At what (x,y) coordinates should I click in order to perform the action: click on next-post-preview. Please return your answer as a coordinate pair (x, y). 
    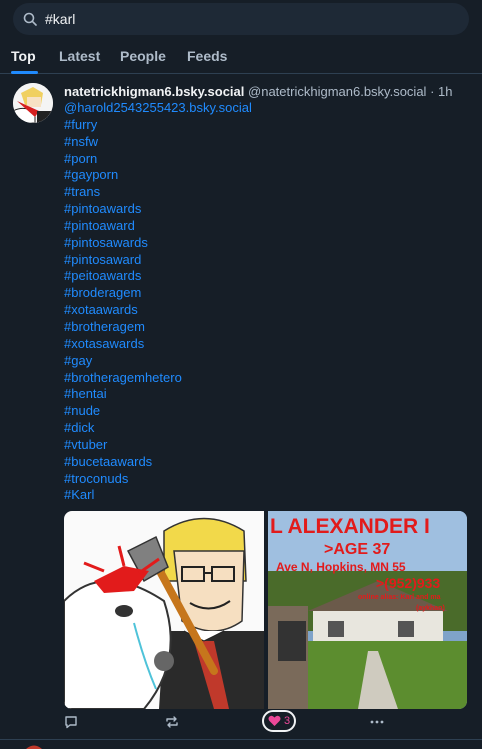
    Looking at the image, I should click on (241, 745).